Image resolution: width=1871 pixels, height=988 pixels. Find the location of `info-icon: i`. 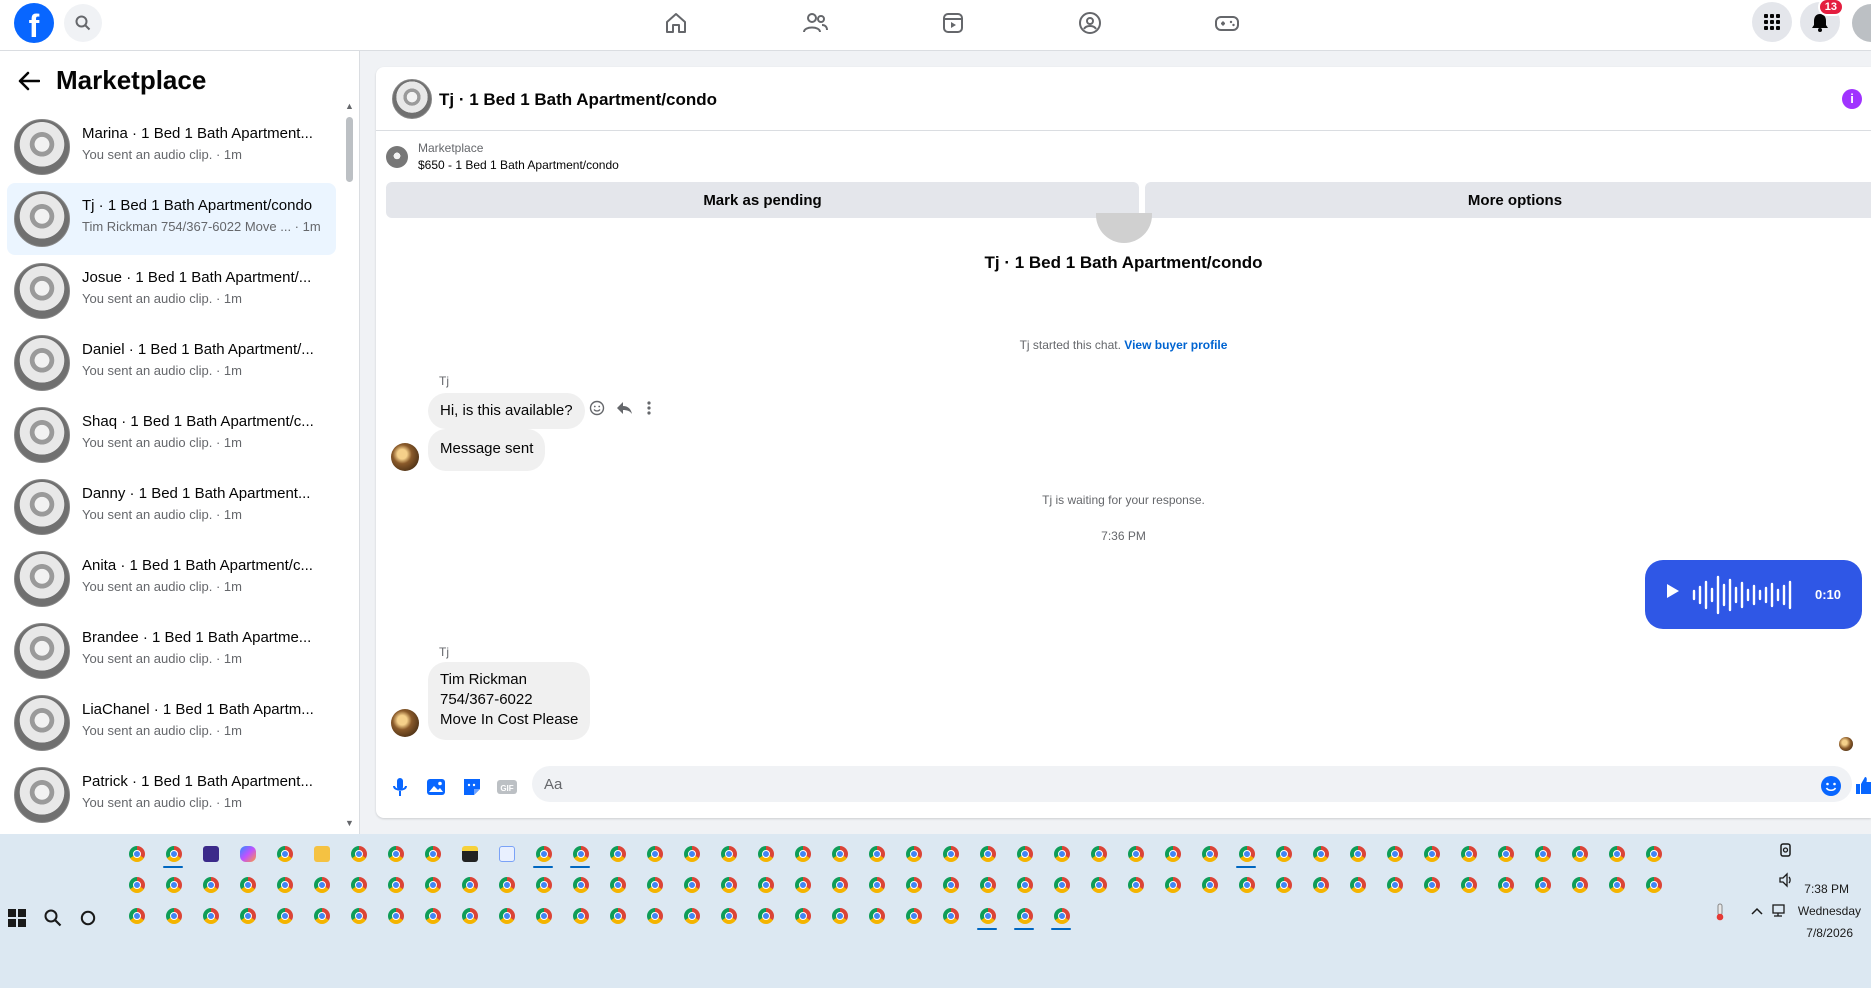

info-icon: i is located at coordinates (1852, 99).